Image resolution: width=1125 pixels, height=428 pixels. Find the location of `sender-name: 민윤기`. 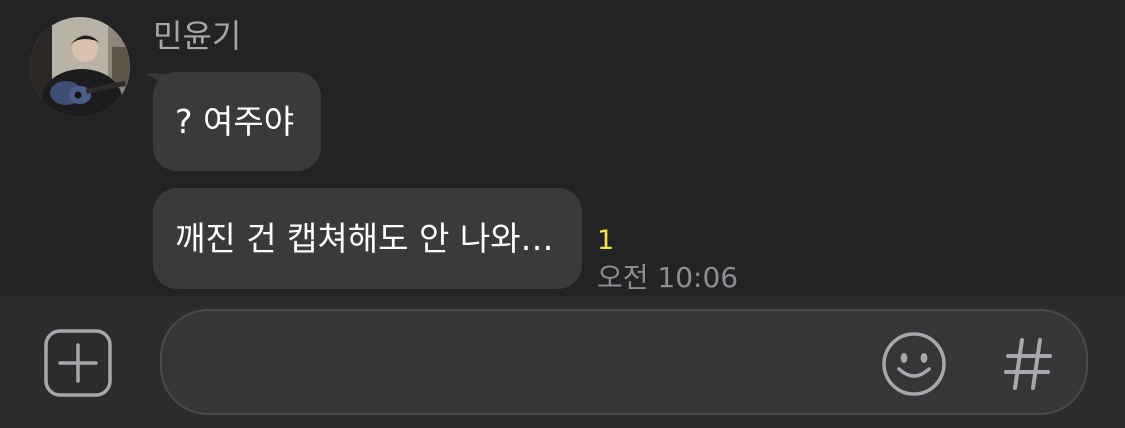

sender-name: 민윤기 is located at coordinates (197, 36).